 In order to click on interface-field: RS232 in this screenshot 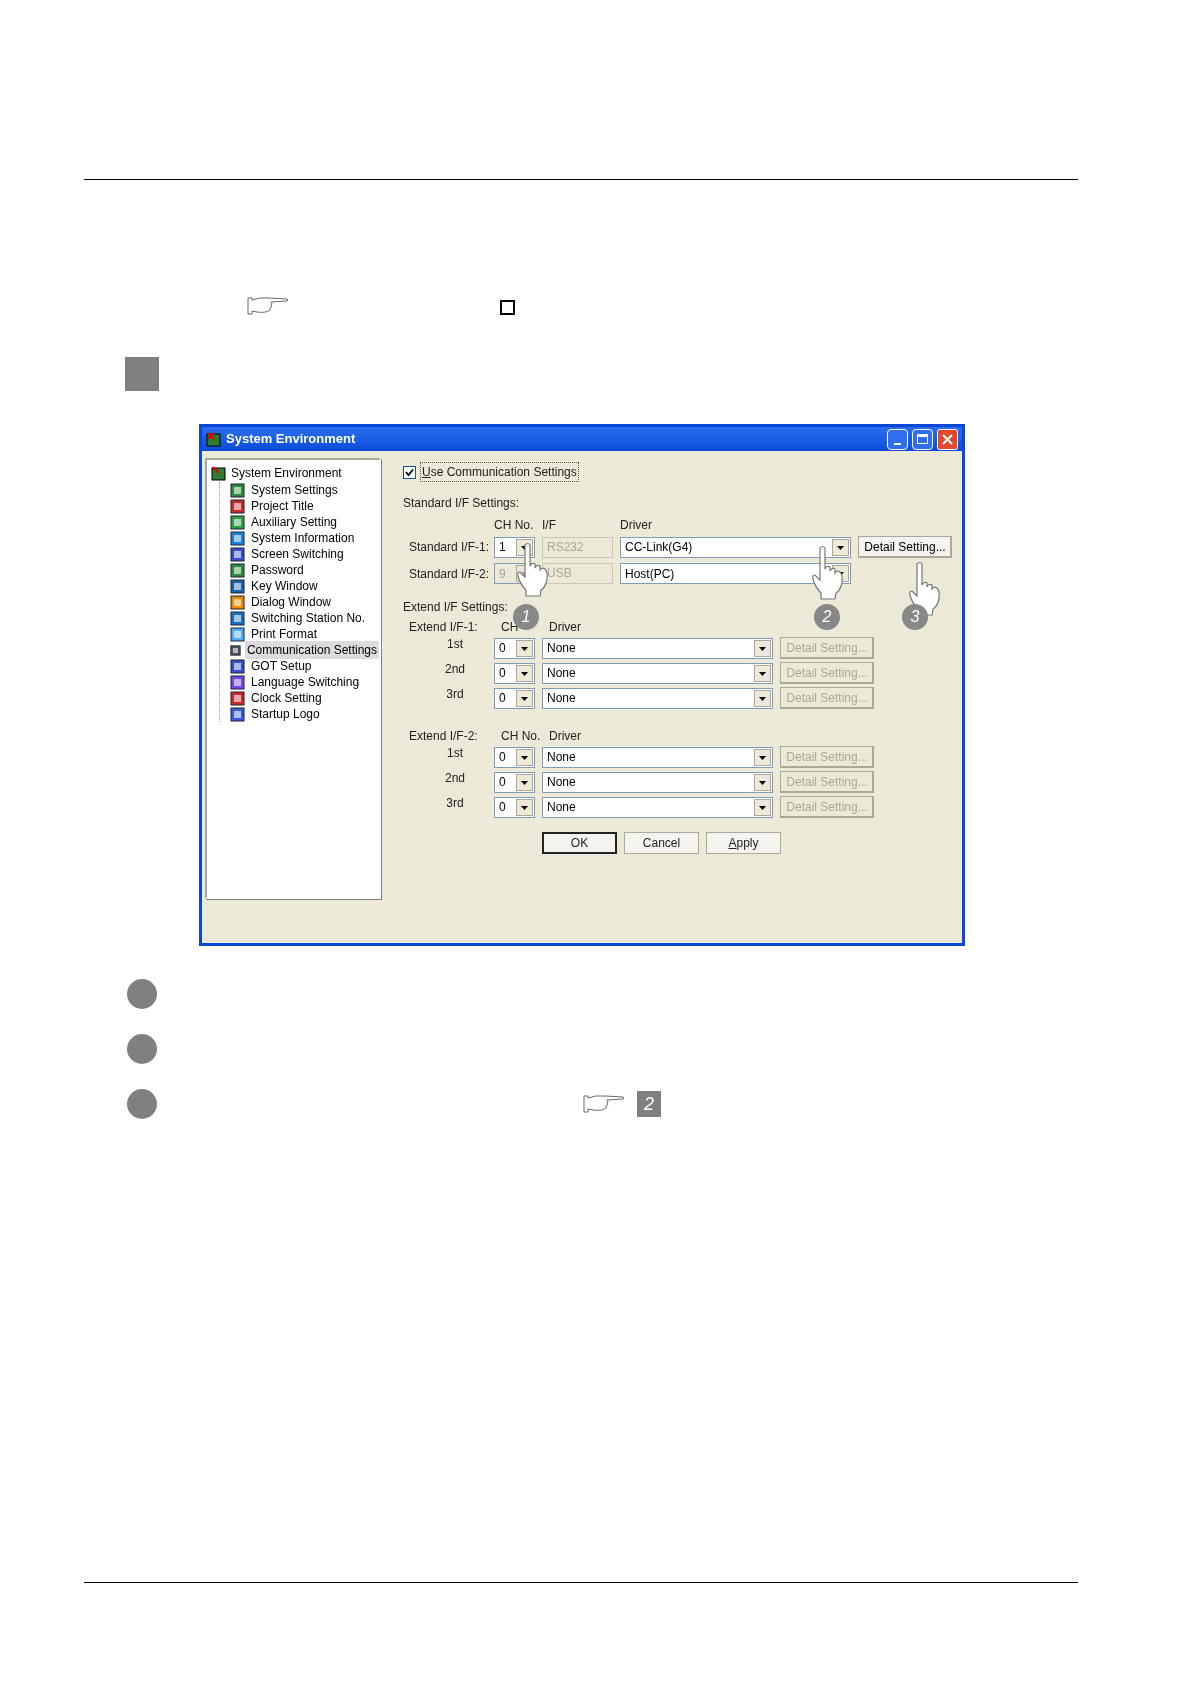, I will do `click(577, 547)`.